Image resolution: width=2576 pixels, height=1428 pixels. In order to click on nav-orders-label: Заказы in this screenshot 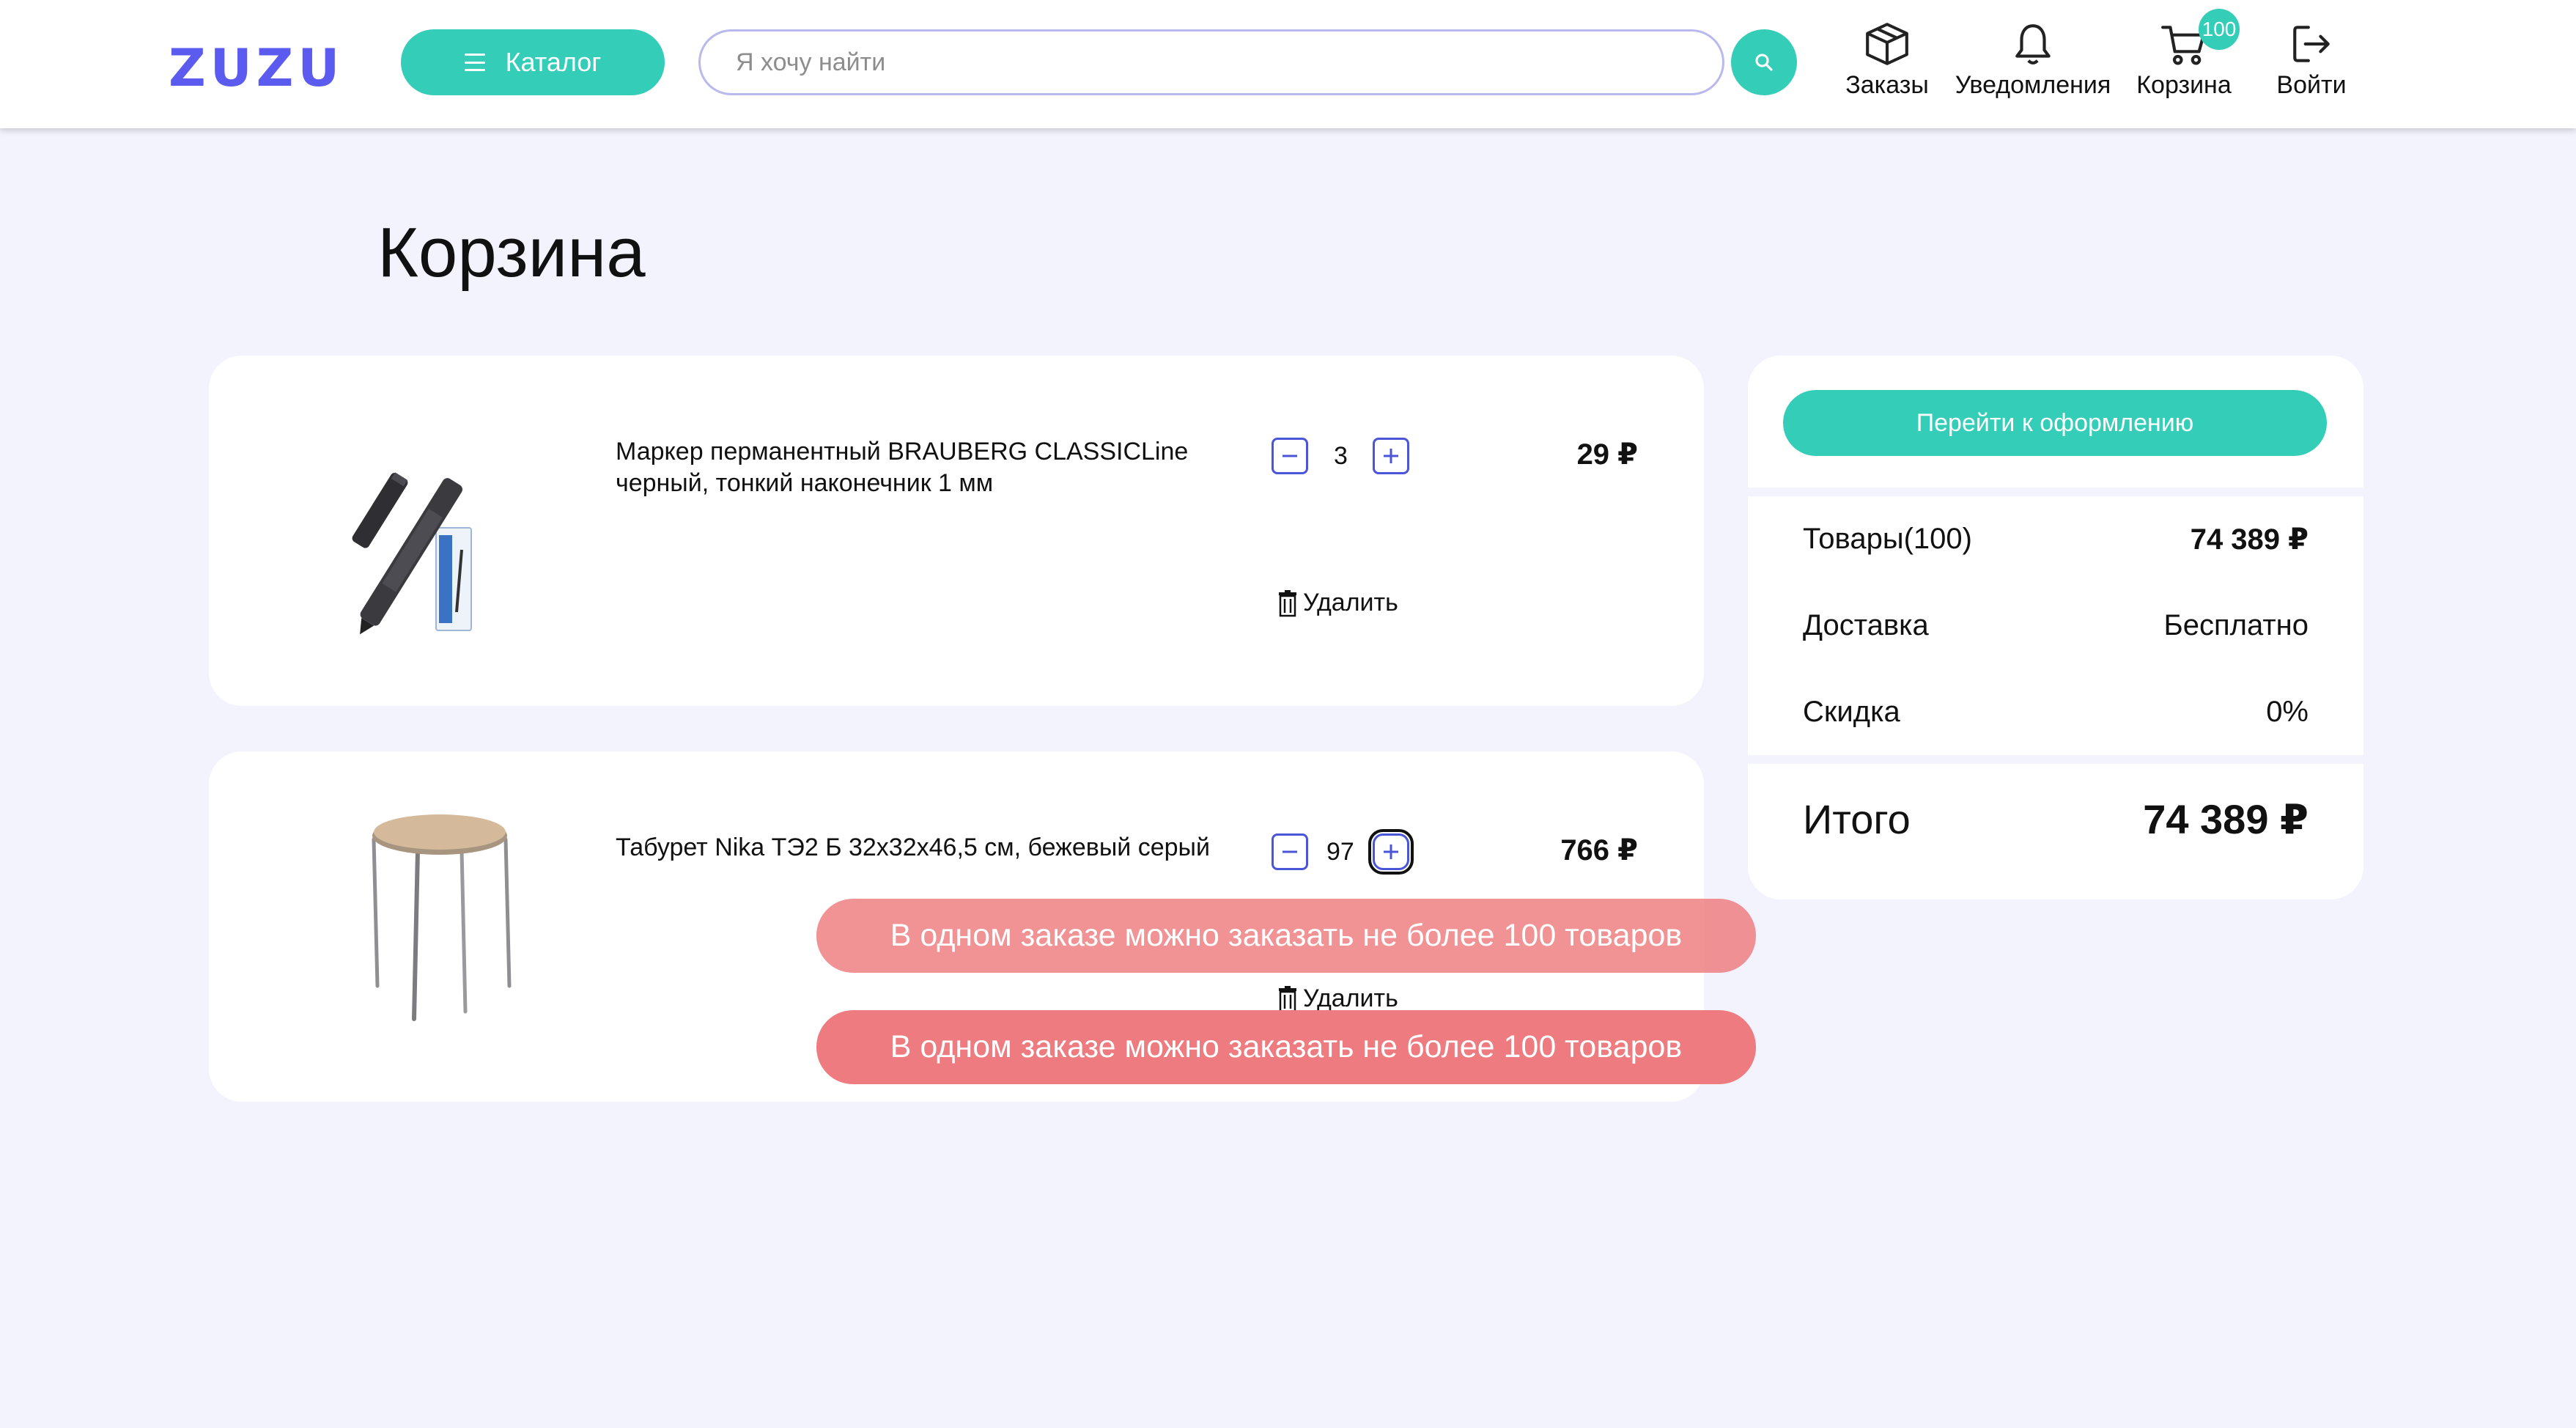, I will do `click(1887, 85)`.